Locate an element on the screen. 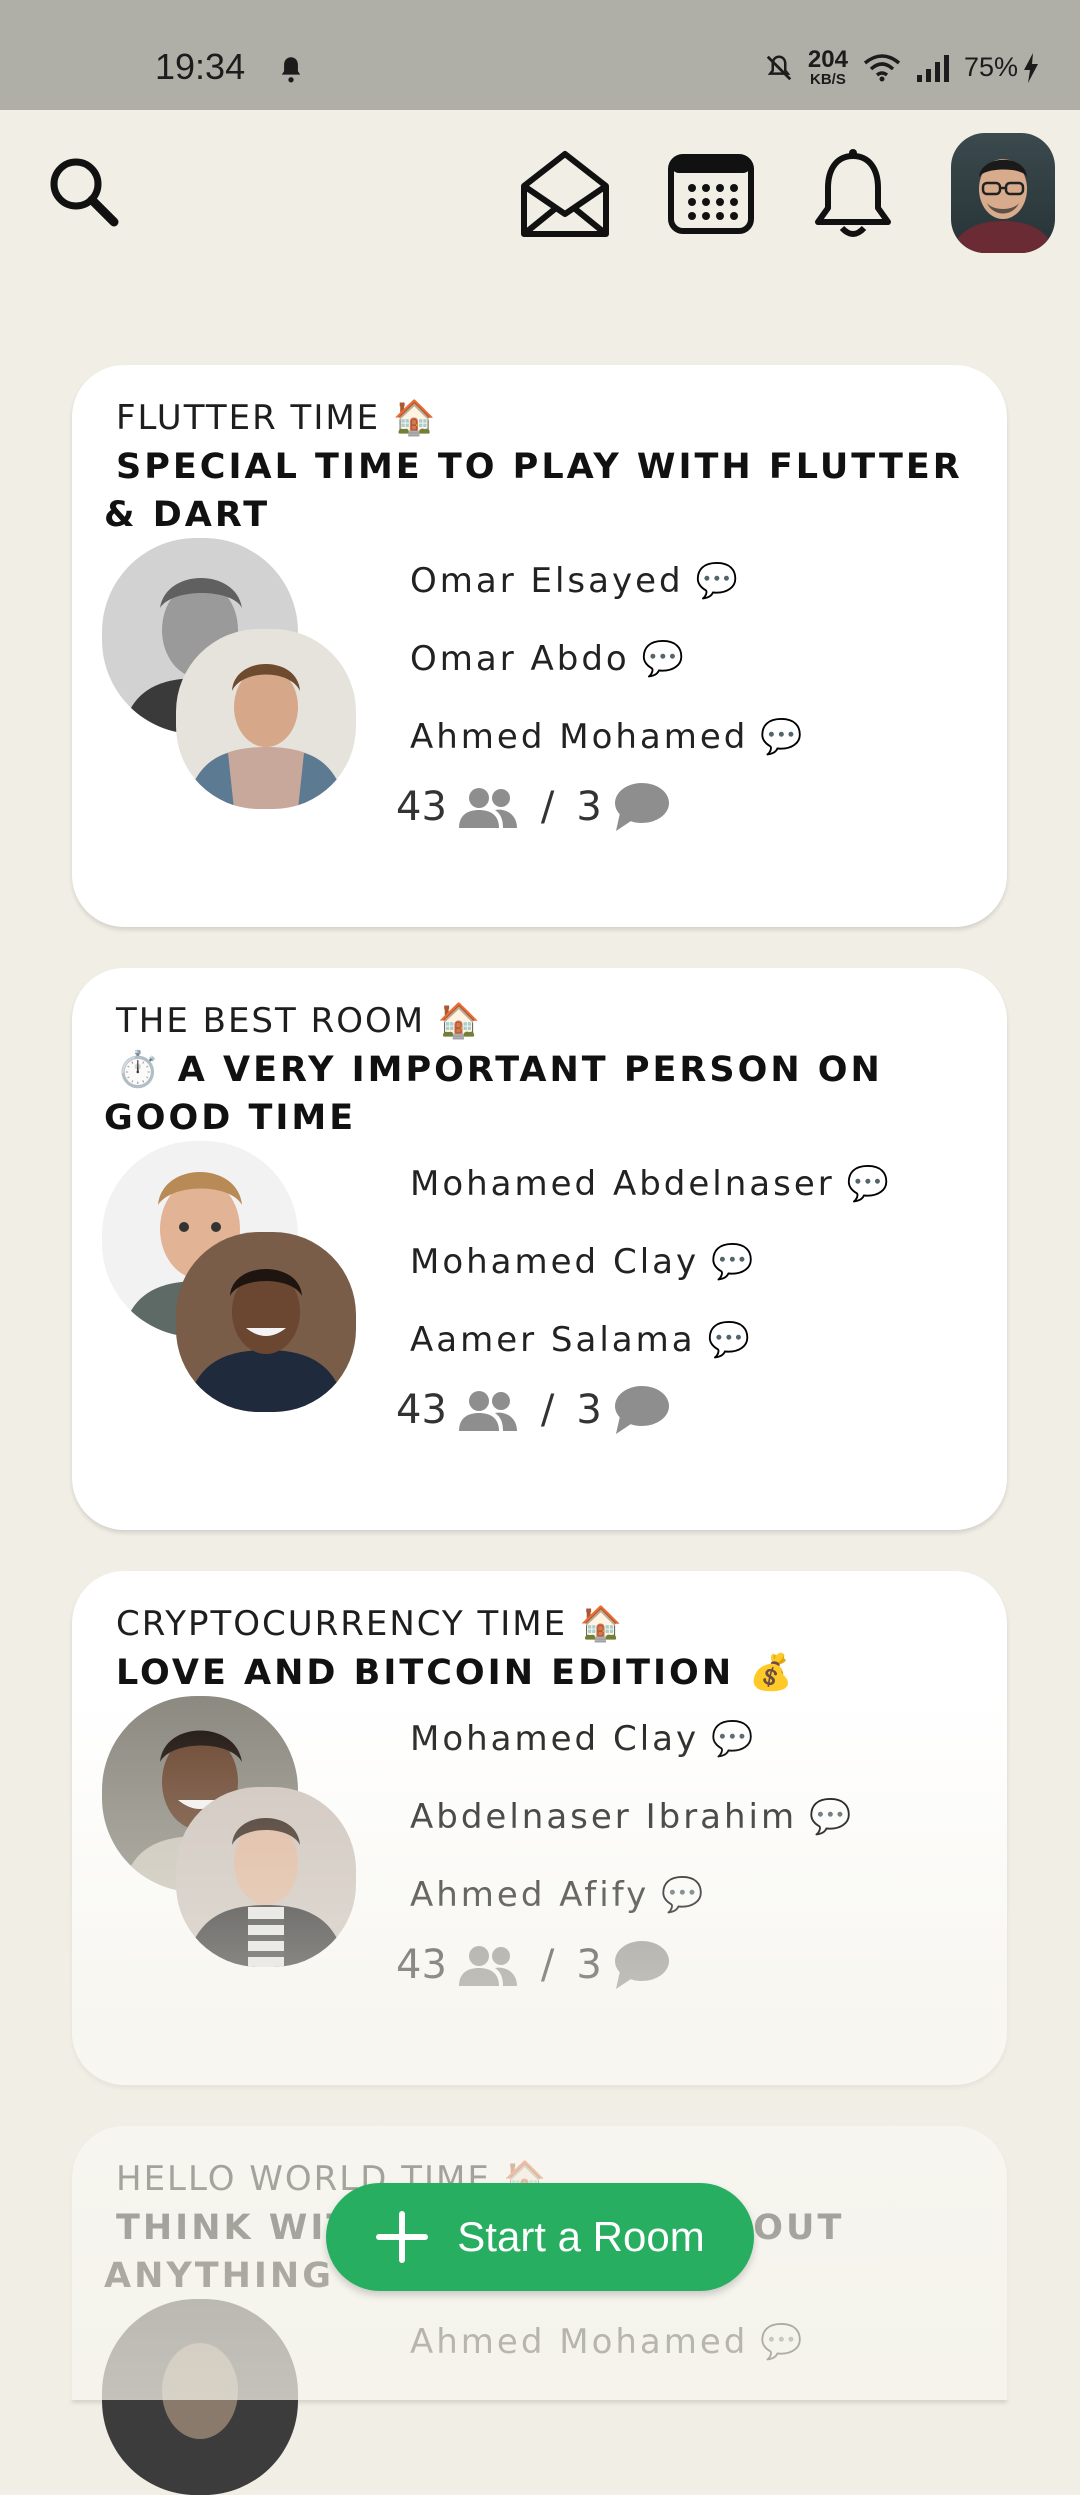 This screenshot has height=2495, width=1080. room-title: LOVE AND BITCOIN EDITION 💰 is located at coordinates (544, 1673).